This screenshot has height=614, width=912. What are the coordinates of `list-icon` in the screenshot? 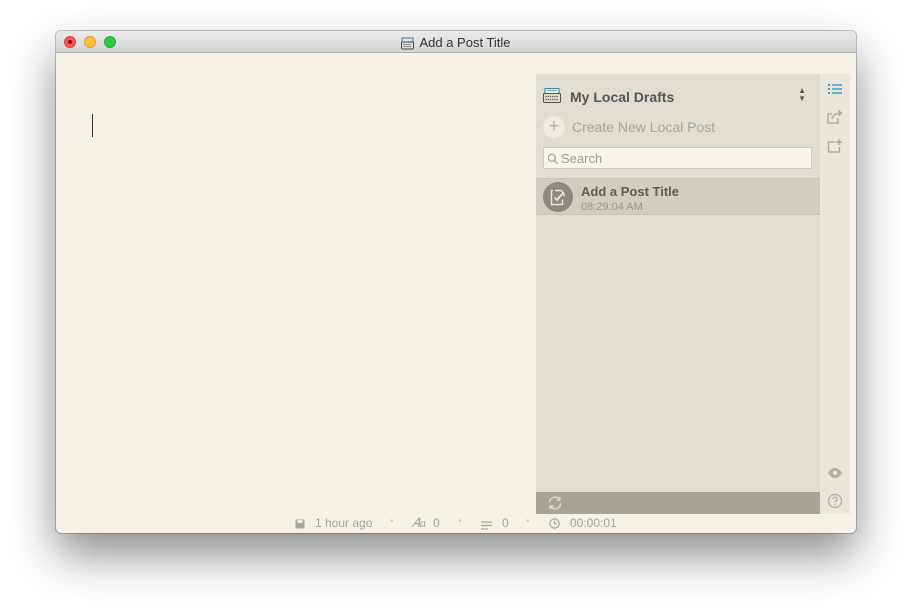 It's located at (835, 89).